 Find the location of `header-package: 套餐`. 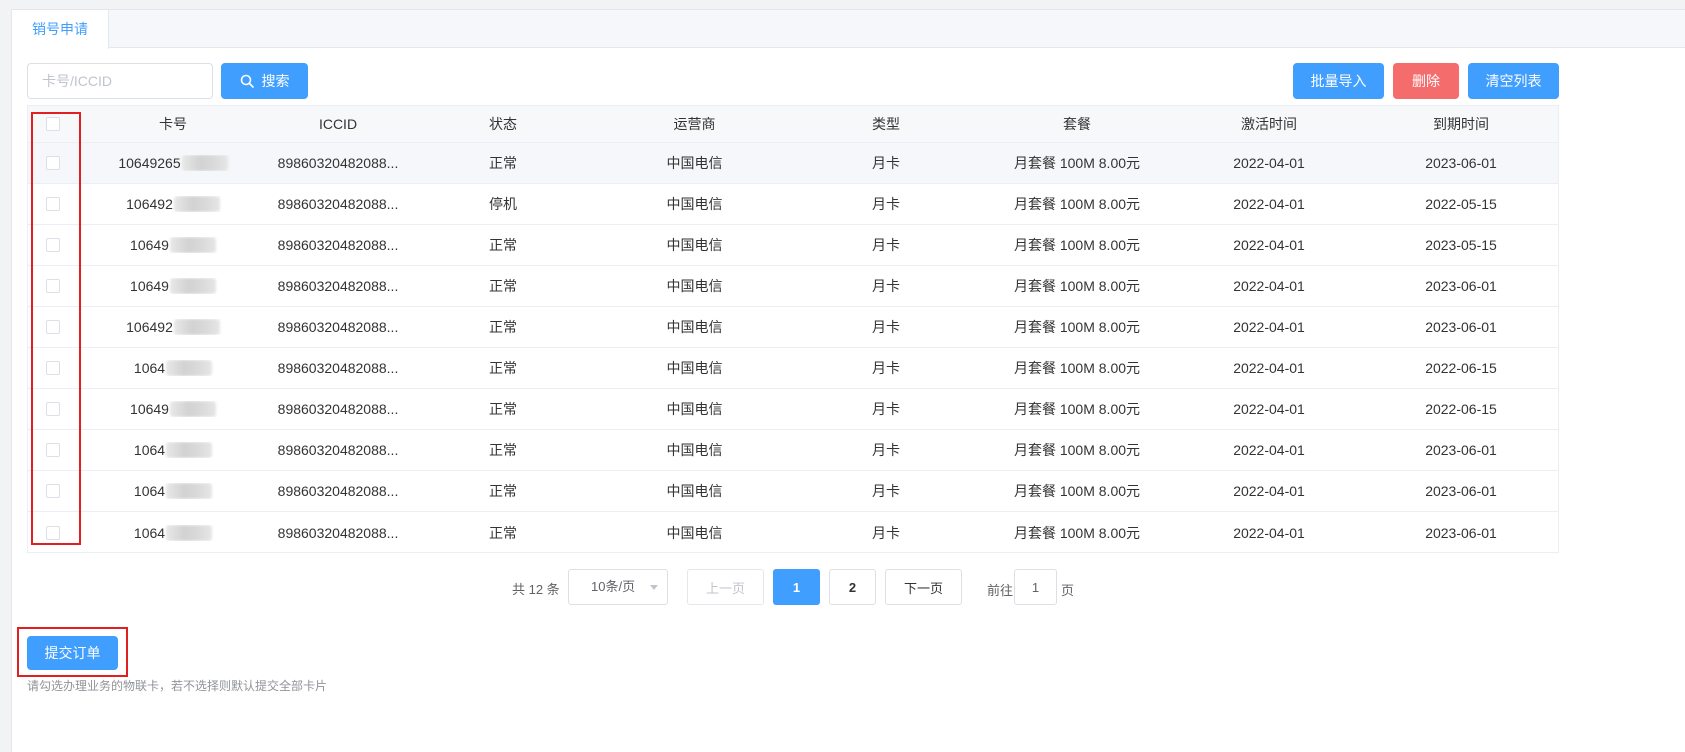

header-package: 套餐 is located at coordinates (1077, 124).